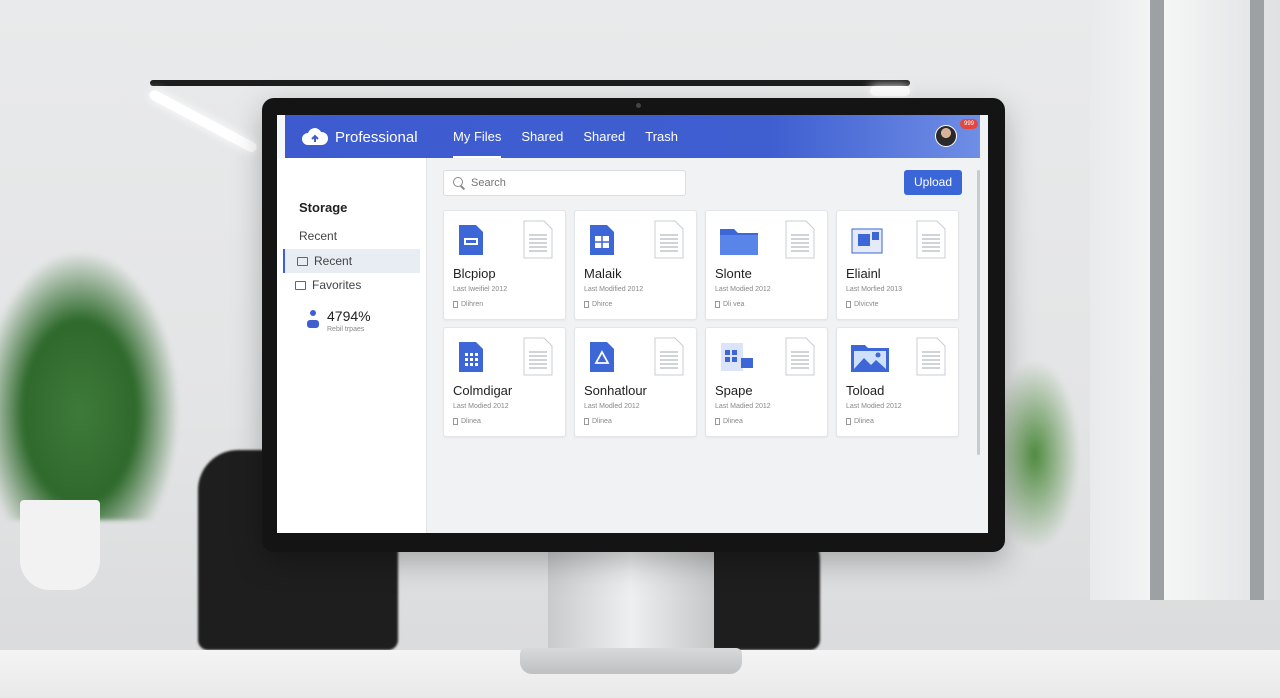  What do you see at coordinates (472, 304) in the screenshot?
I see `file-owner-name: Dlihren` at bounding box center [472, 304].